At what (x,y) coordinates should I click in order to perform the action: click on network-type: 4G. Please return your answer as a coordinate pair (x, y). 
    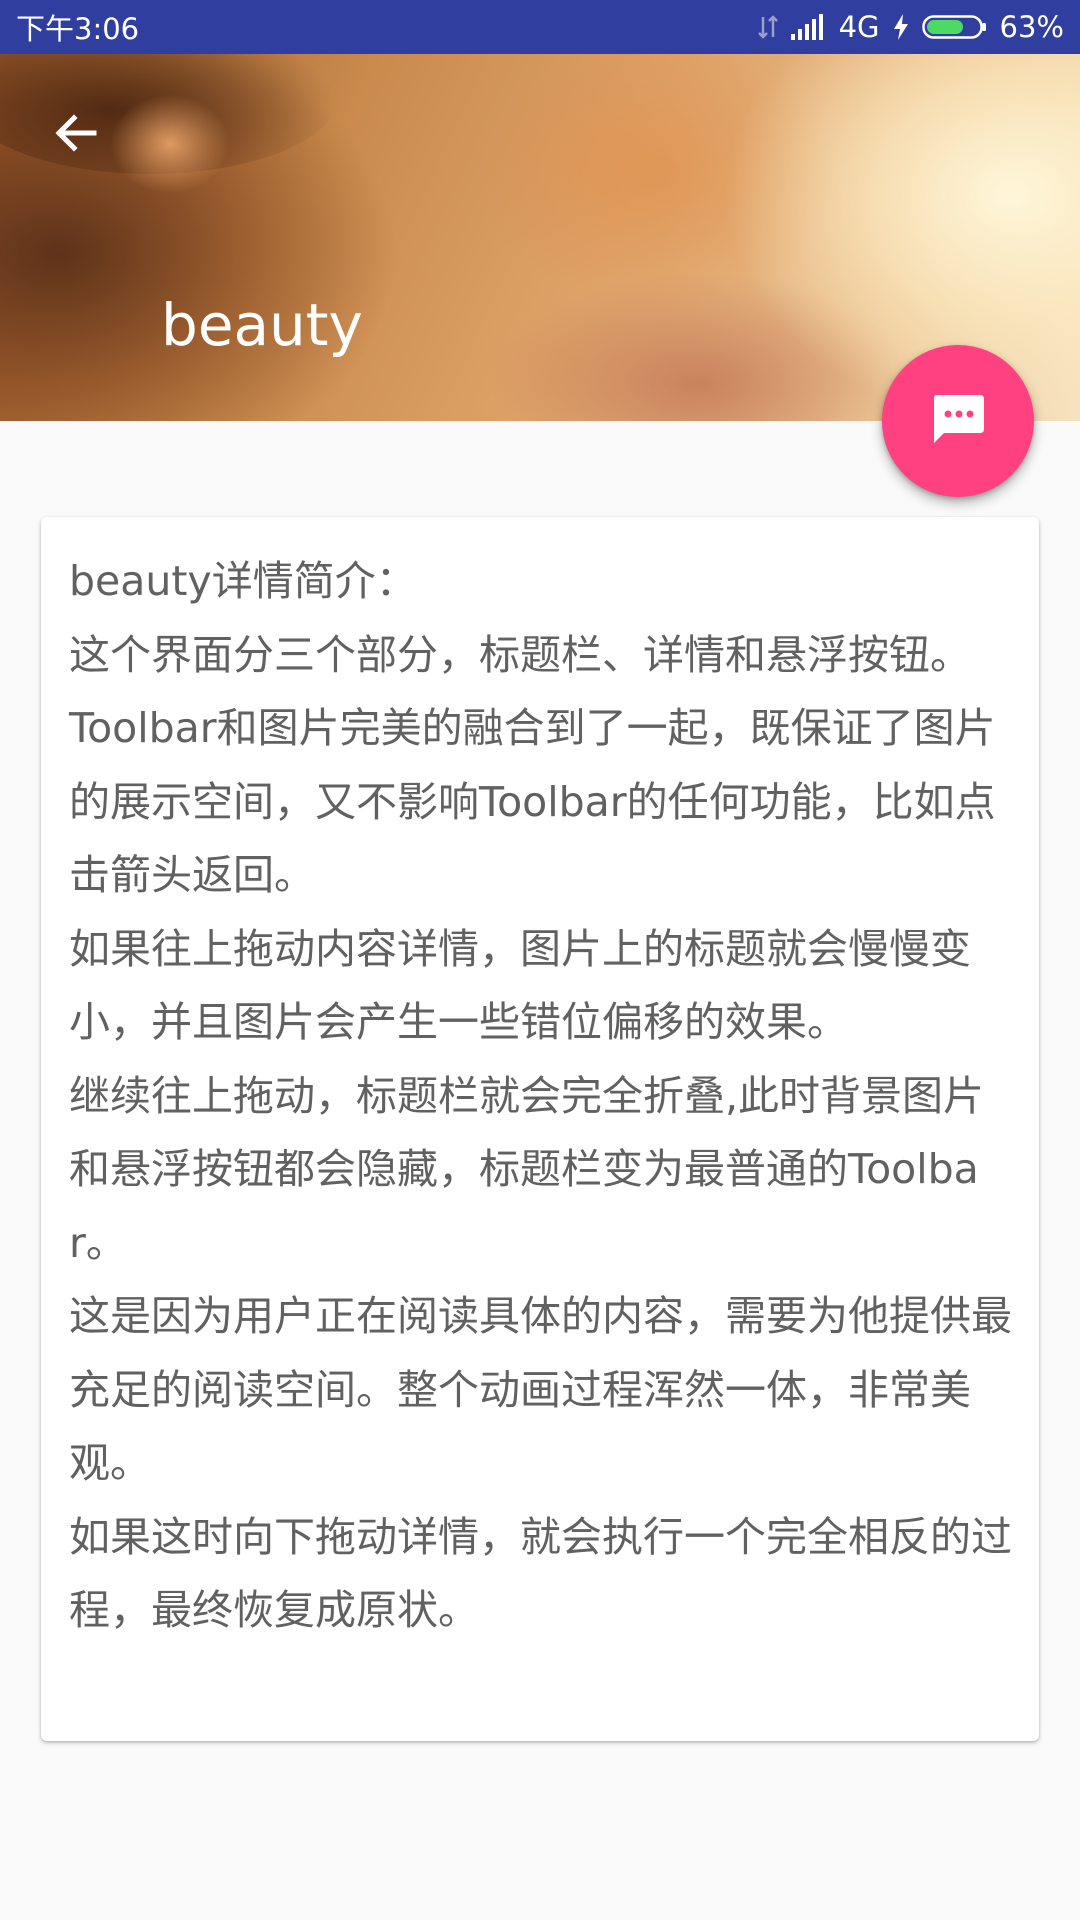
    Looking at the image, I should click on (859, 27).